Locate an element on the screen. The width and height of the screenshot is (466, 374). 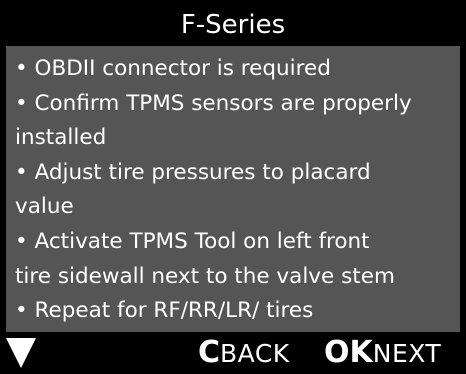
next-button: OKNEXT is located at coordinates (382, 353).